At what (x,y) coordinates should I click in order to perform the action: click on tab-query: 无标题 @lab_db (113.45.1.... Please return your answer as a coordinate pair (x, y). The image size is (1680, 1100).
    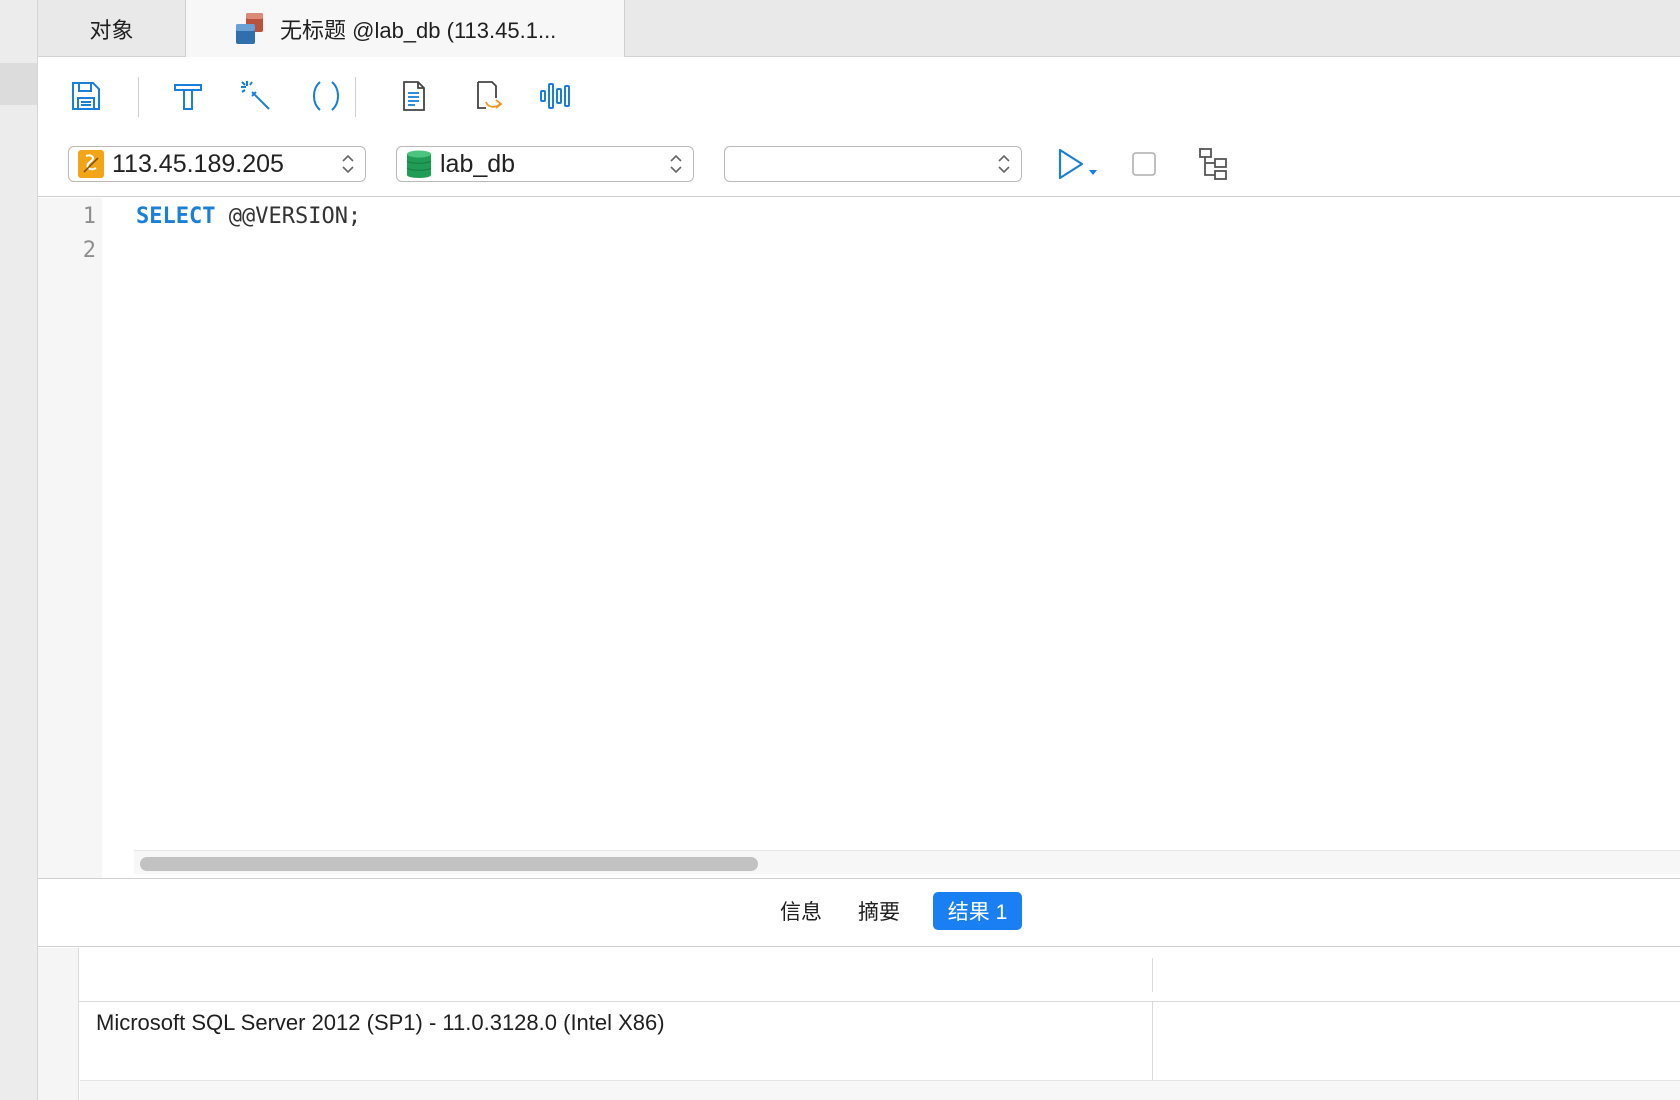
    Looking at the image, I should click on (405, 29).